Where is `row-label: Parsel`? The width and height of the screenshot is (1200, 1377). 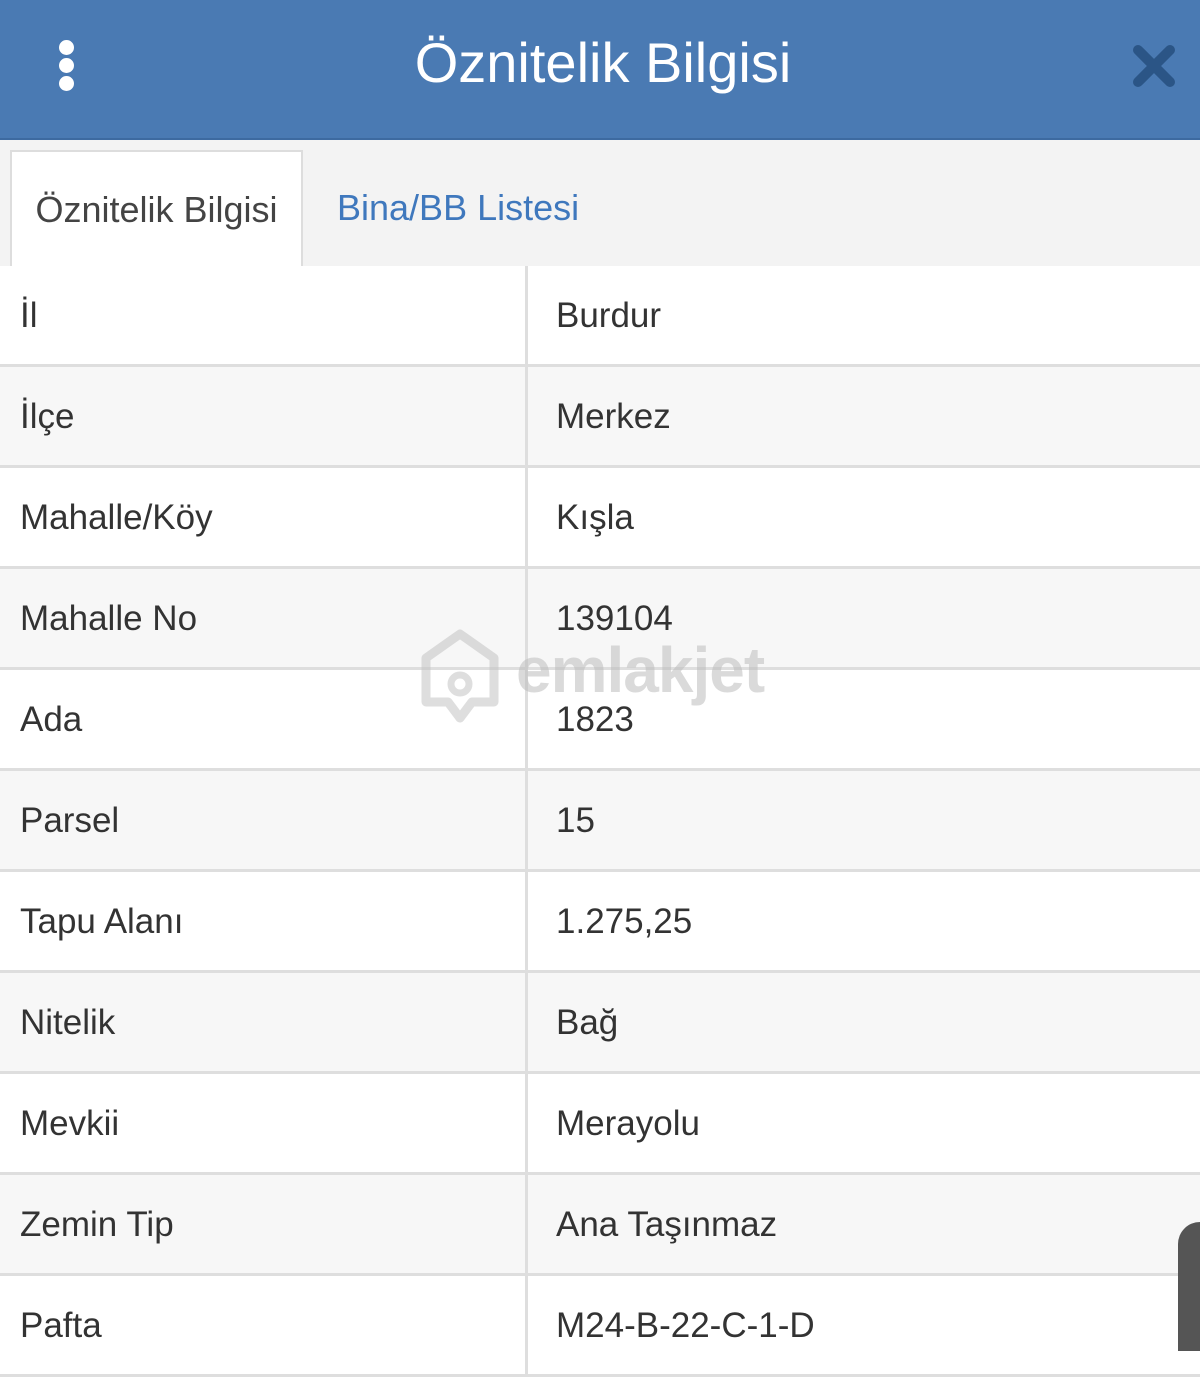
row-label: Parsel is located at coordinates (264, 820).